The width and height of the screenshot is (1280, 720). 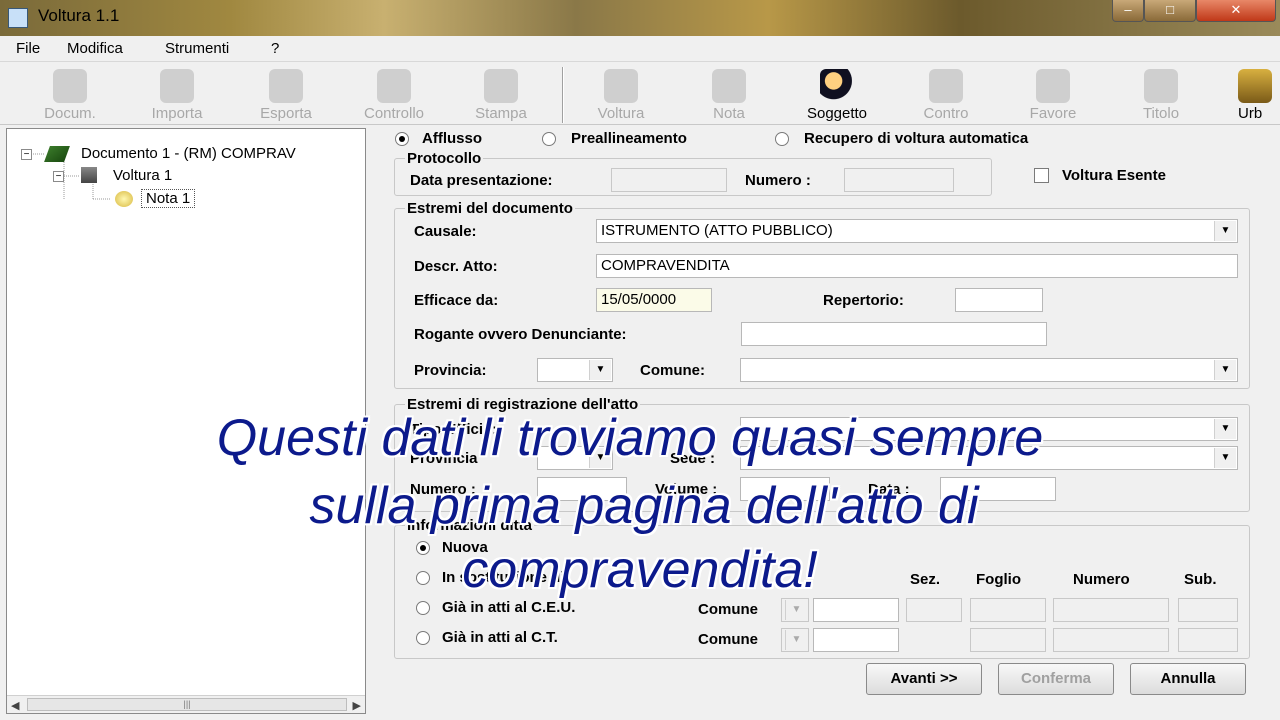 What do you see at coordinates (1128, 11) in the screenshot?
I see `minimize-button: –` at bounding box center [1128, 11].